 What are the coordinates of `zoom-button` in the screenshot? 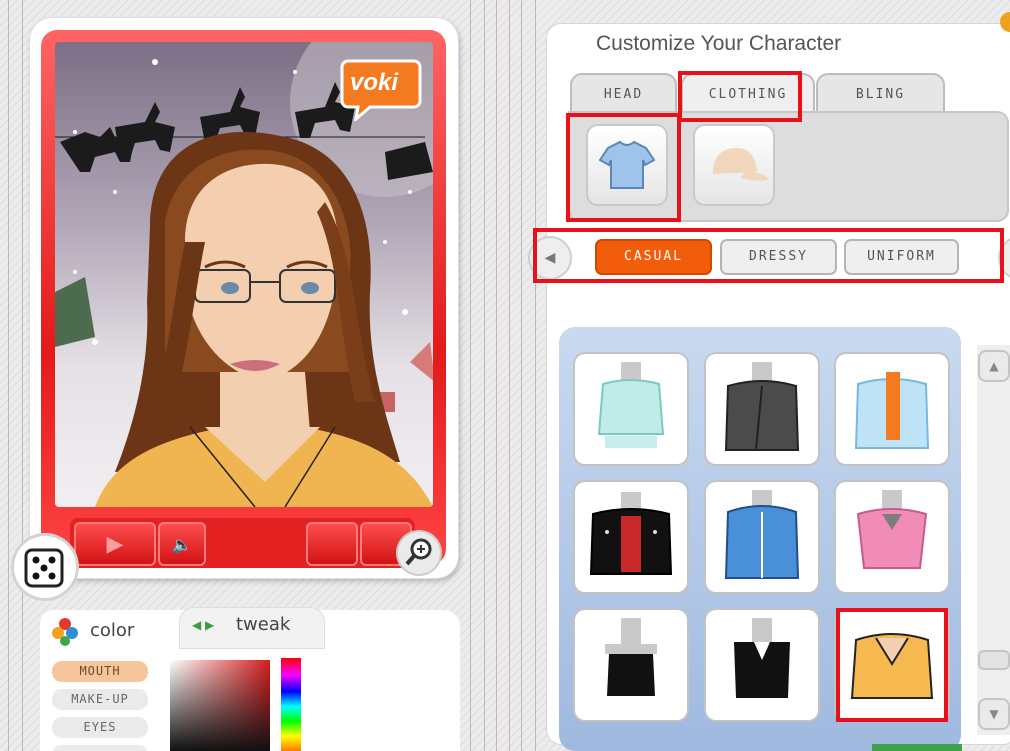 It's located at (419, 553).